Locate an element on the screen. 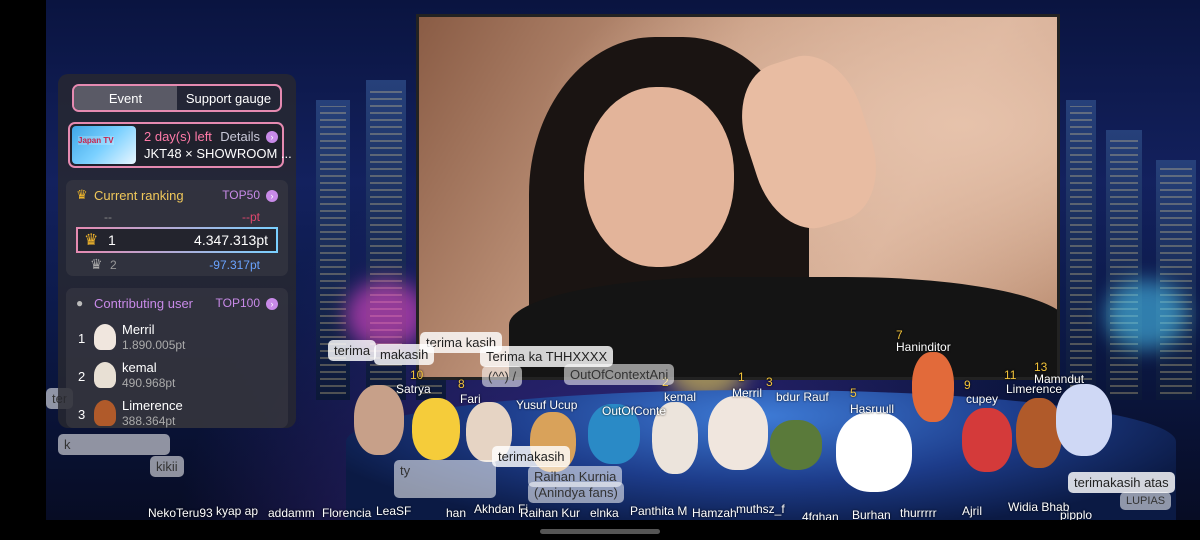  contrib-name: Limerence is located at coordinates (152, 405).